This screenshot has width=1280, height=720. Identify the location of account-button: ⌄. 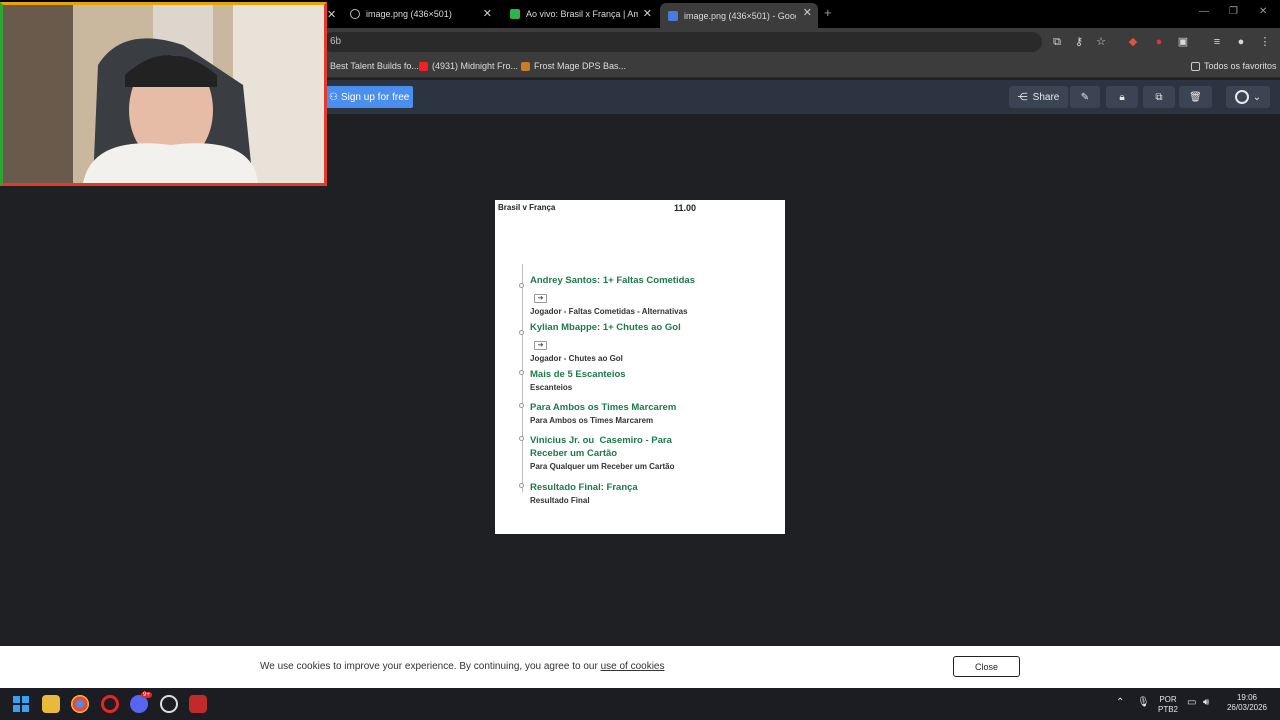
(1248, 97).